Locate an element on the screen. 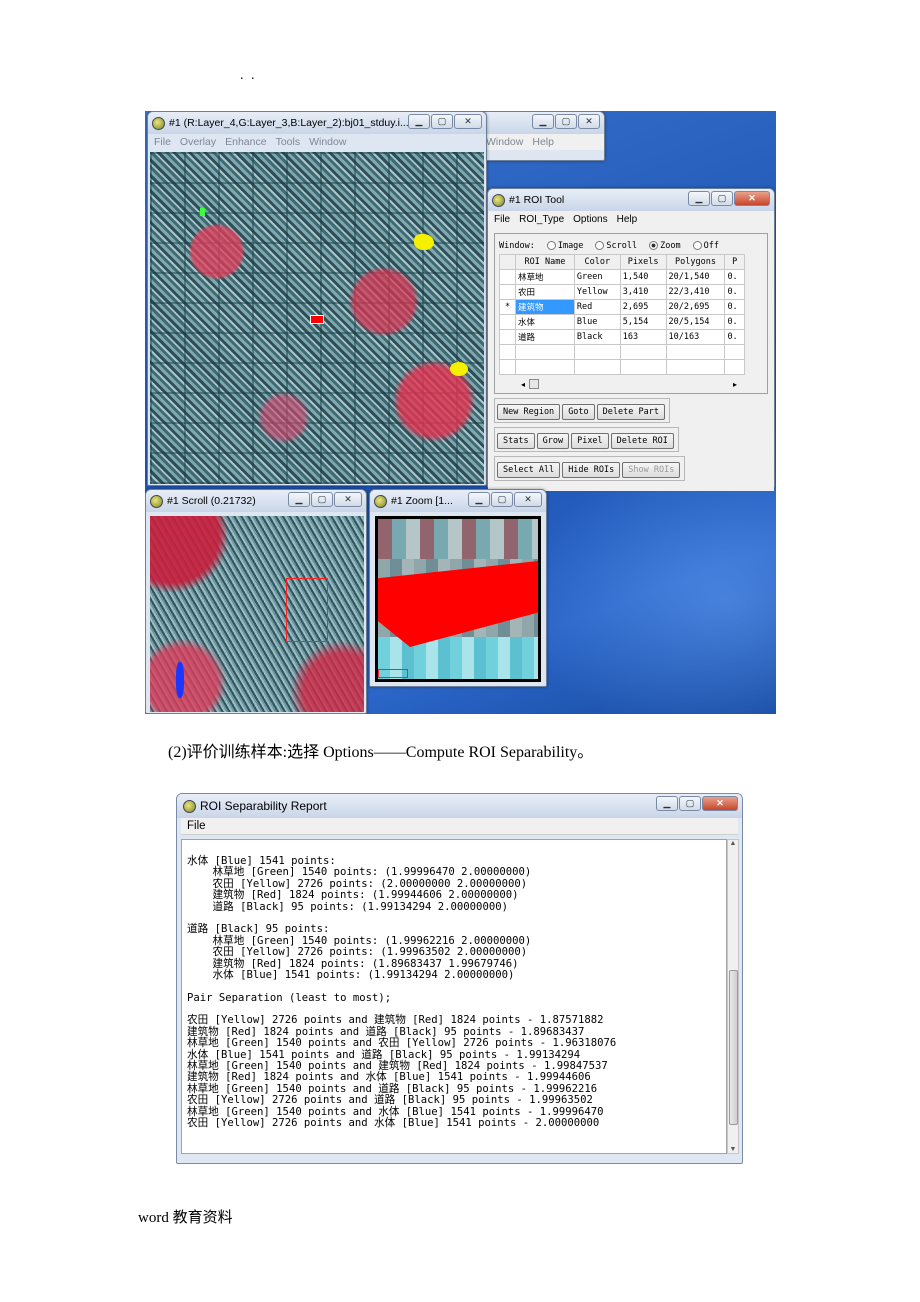 This screenshot has width=920, height=1302. zoom-box-indicator is located at coordinates (393, 673).